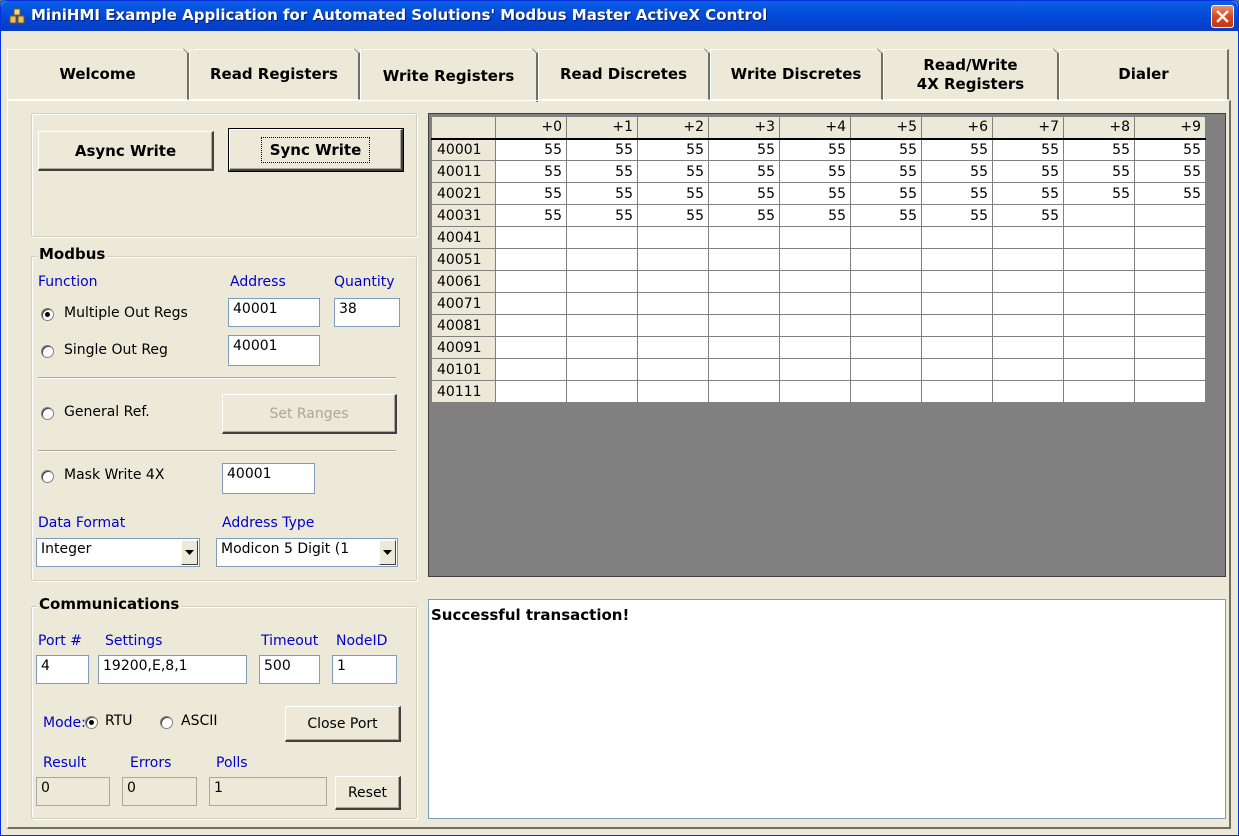  Describe the element at coordinates (1222, 16) in the screenshot. I see `close-button` at that location.